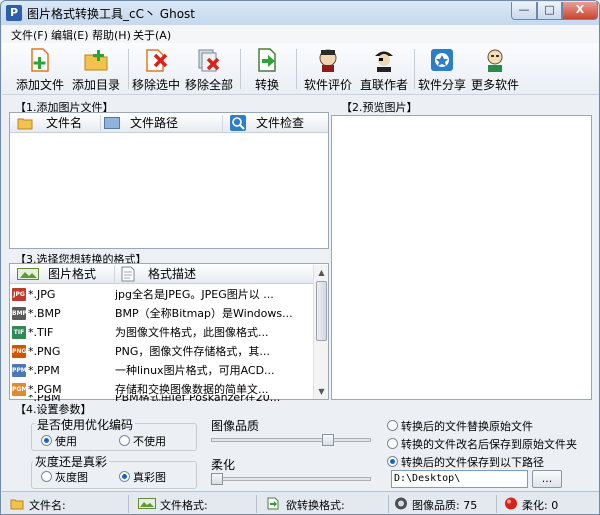  I want to click on radio-label: 转换后的文件保存到以下路径, so click(472, 462).